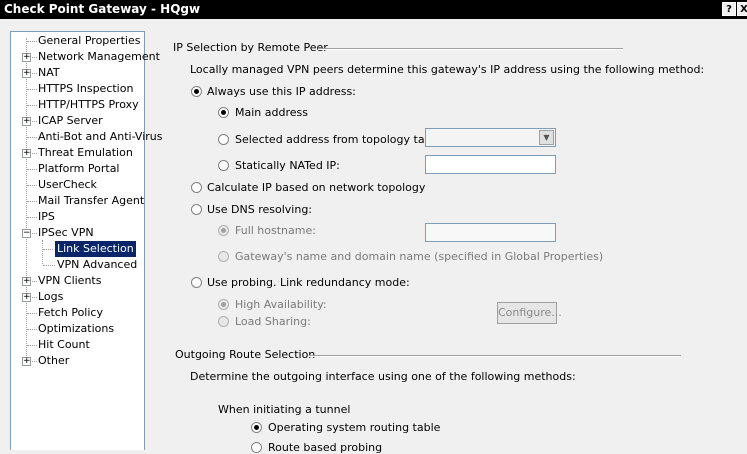 This screenshot has height=454, width=747. What do you see at coordinates (91, 200) in the screenshot?
I see `tree-item-label: Mail Transfer Agent` at bounding box center [91, 200].